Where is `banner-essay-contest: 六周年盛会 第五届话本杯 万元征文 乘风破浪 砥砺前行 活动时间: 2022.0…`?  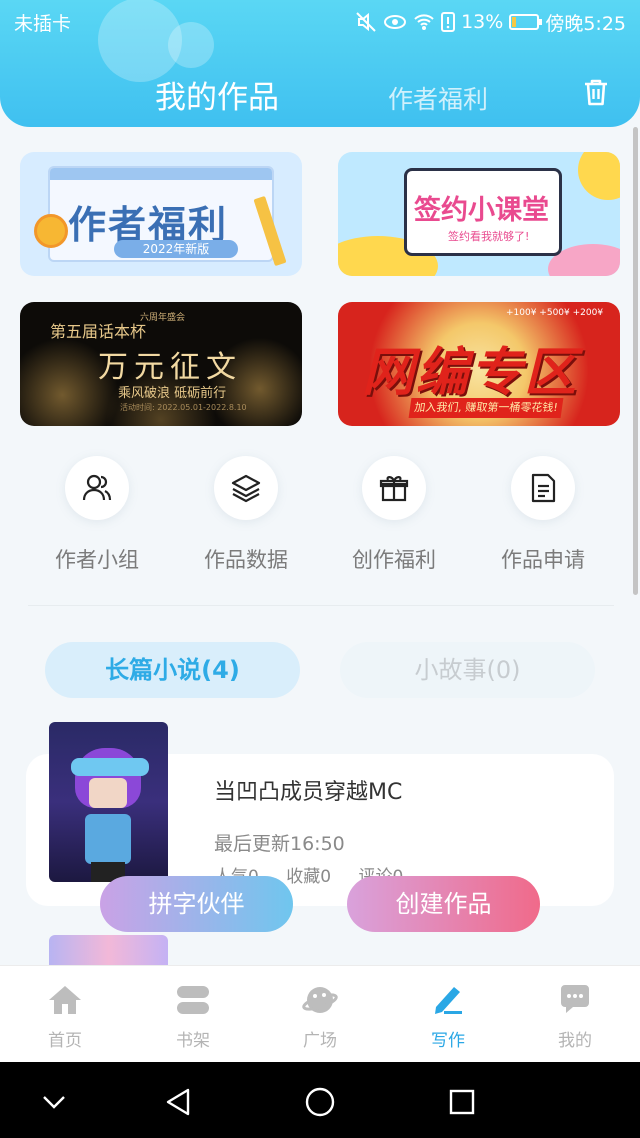
banner-essay-contest: 六周年盛会 第五届话本杯 万元征文 乘风破浪 砥砺前行 活动时间: 2022.0… is located at coordinates (161, 364).